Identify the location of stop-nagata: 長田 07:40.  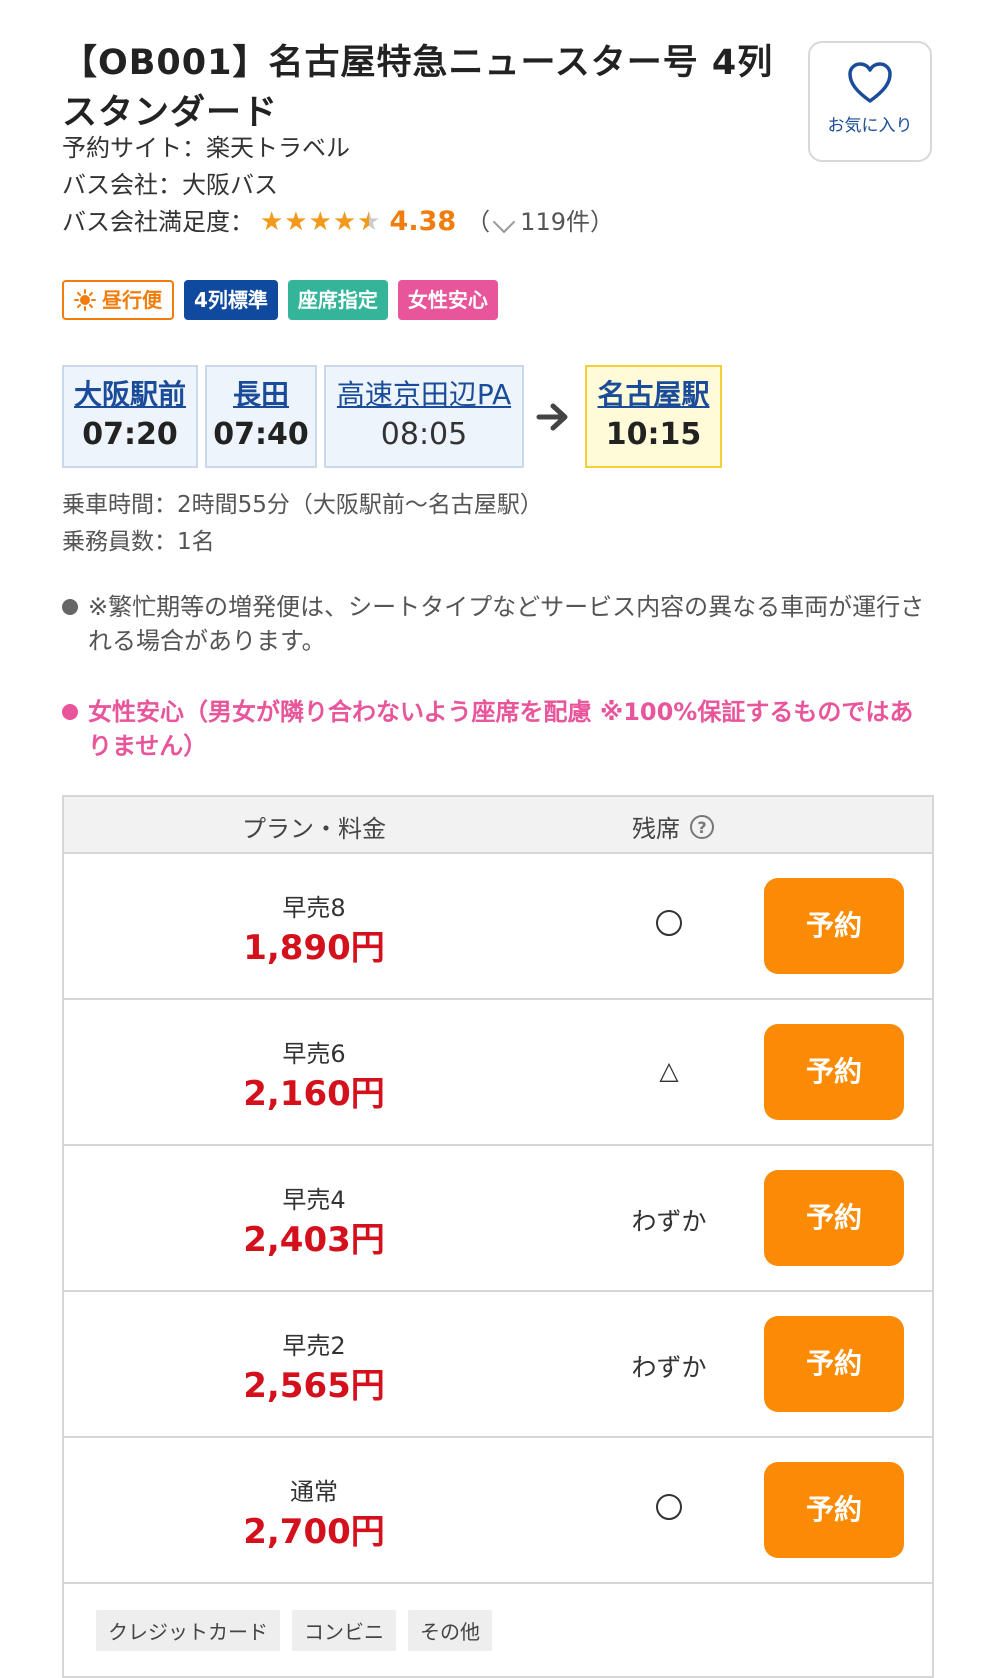
(261, 416).